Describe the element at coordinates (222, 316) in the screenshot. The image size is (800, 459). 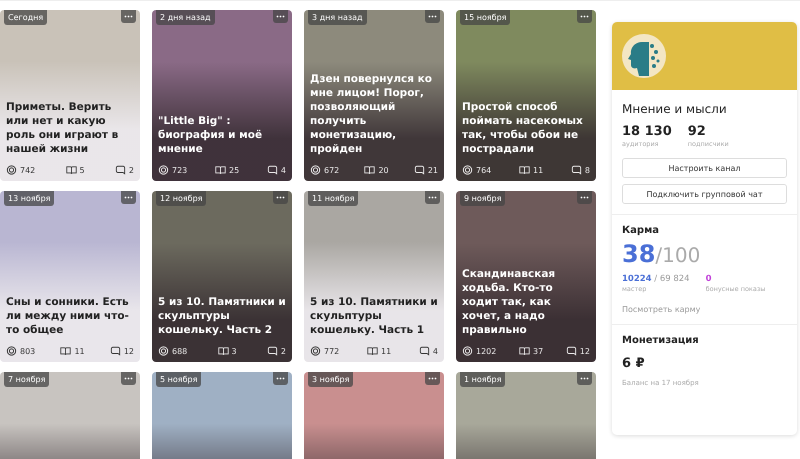
I see `article-title: 5 из 10. Памятники и скульптуры кошельку. Часть 2` at that location.